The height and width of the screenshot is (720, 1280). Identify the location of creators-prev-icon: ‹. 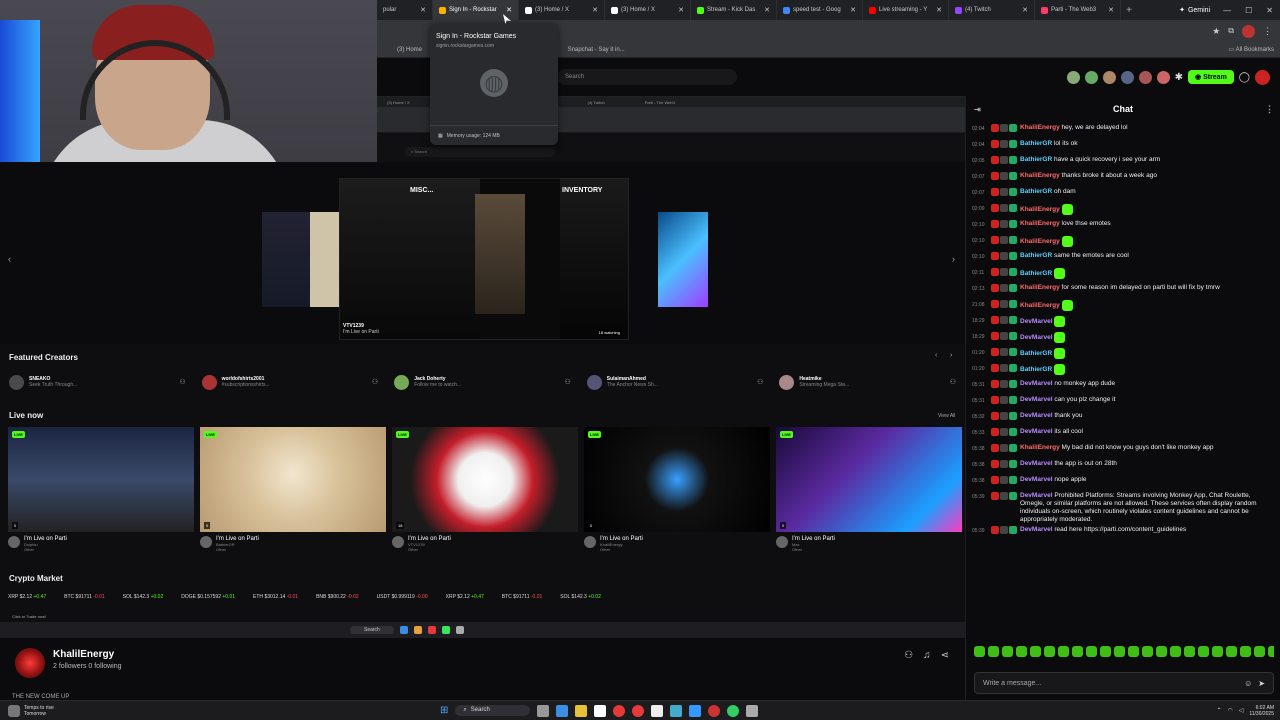
(936, 355).